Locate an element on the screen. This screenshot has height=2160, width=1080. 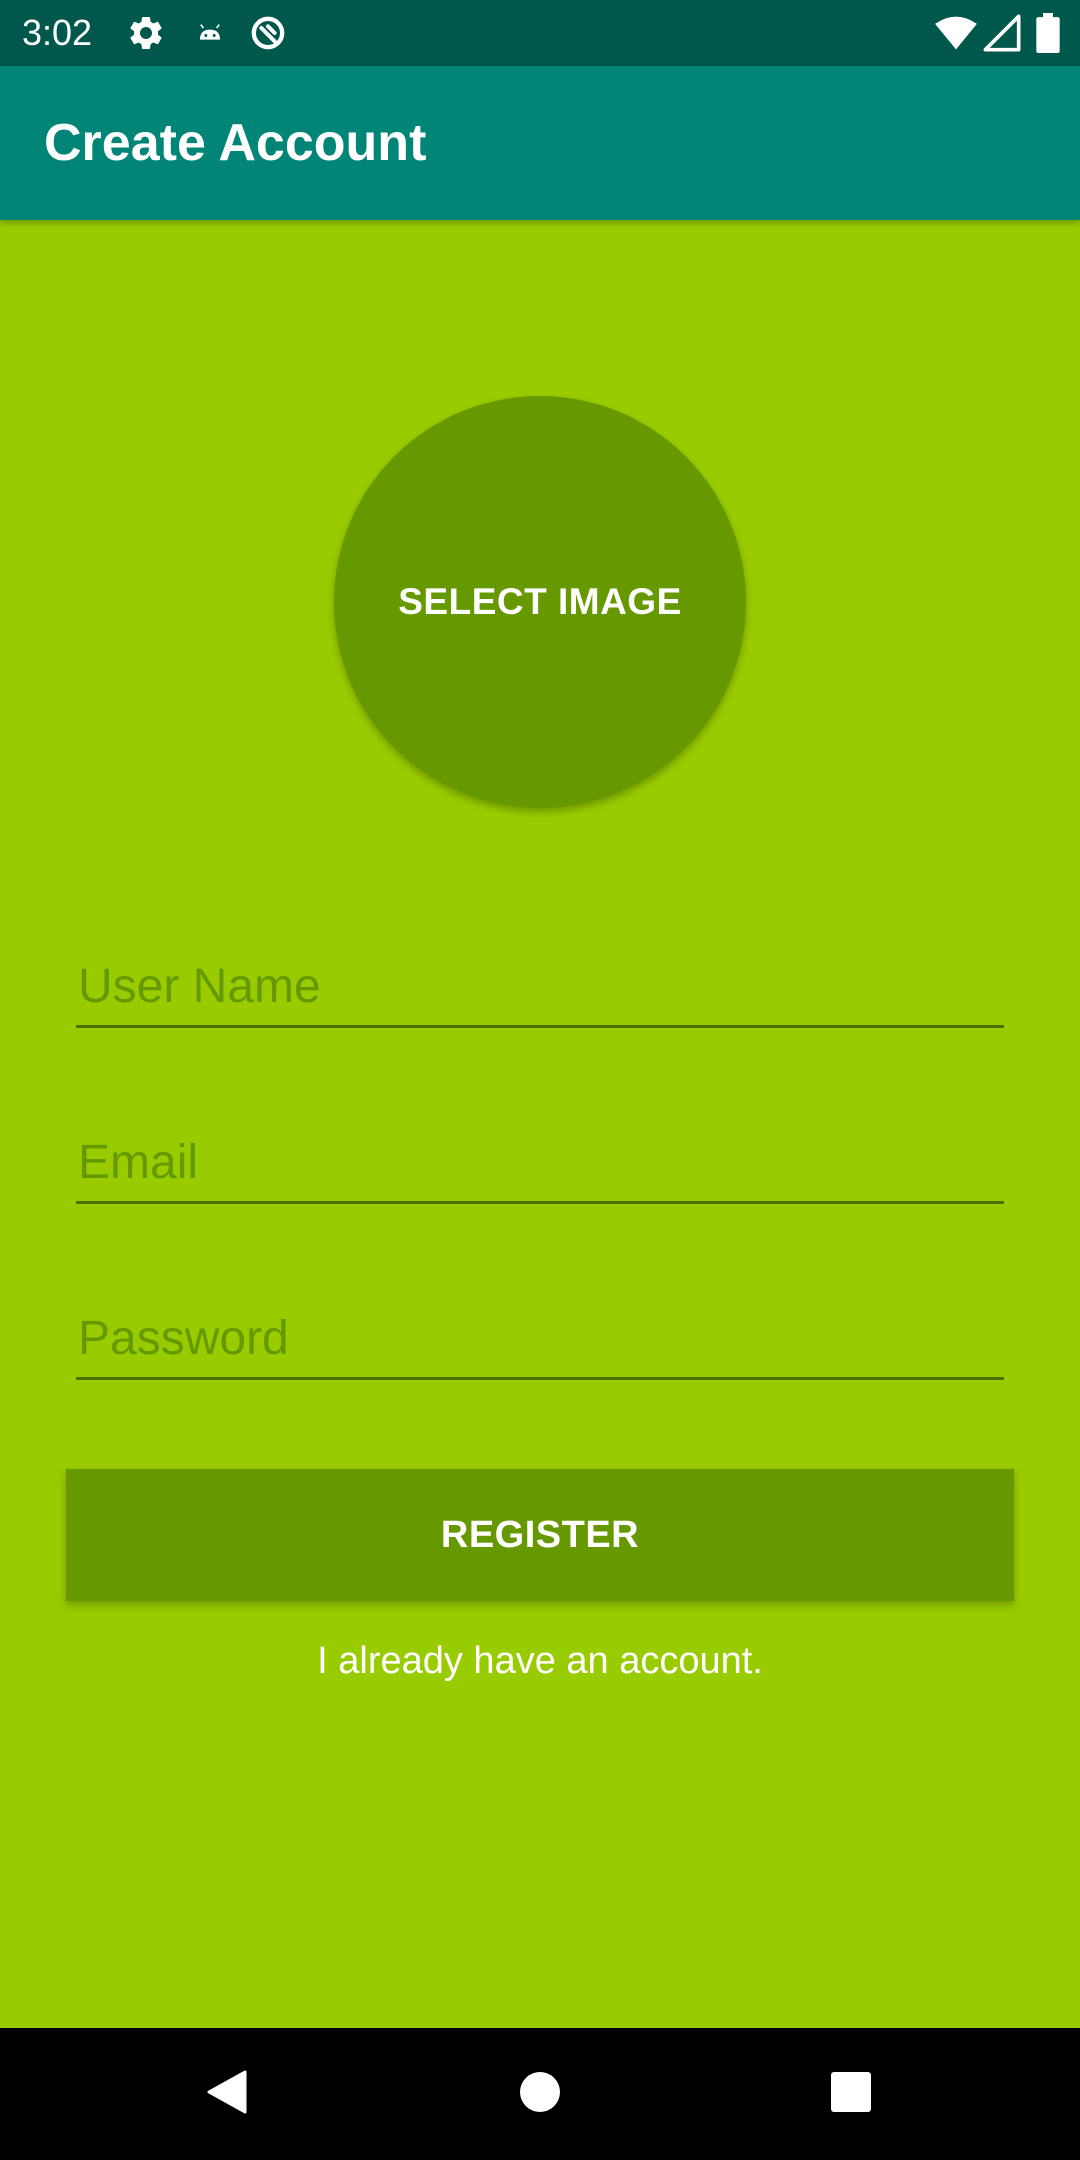
select-image-button: SELECT IMAGE is located at coordinates (540, 602).